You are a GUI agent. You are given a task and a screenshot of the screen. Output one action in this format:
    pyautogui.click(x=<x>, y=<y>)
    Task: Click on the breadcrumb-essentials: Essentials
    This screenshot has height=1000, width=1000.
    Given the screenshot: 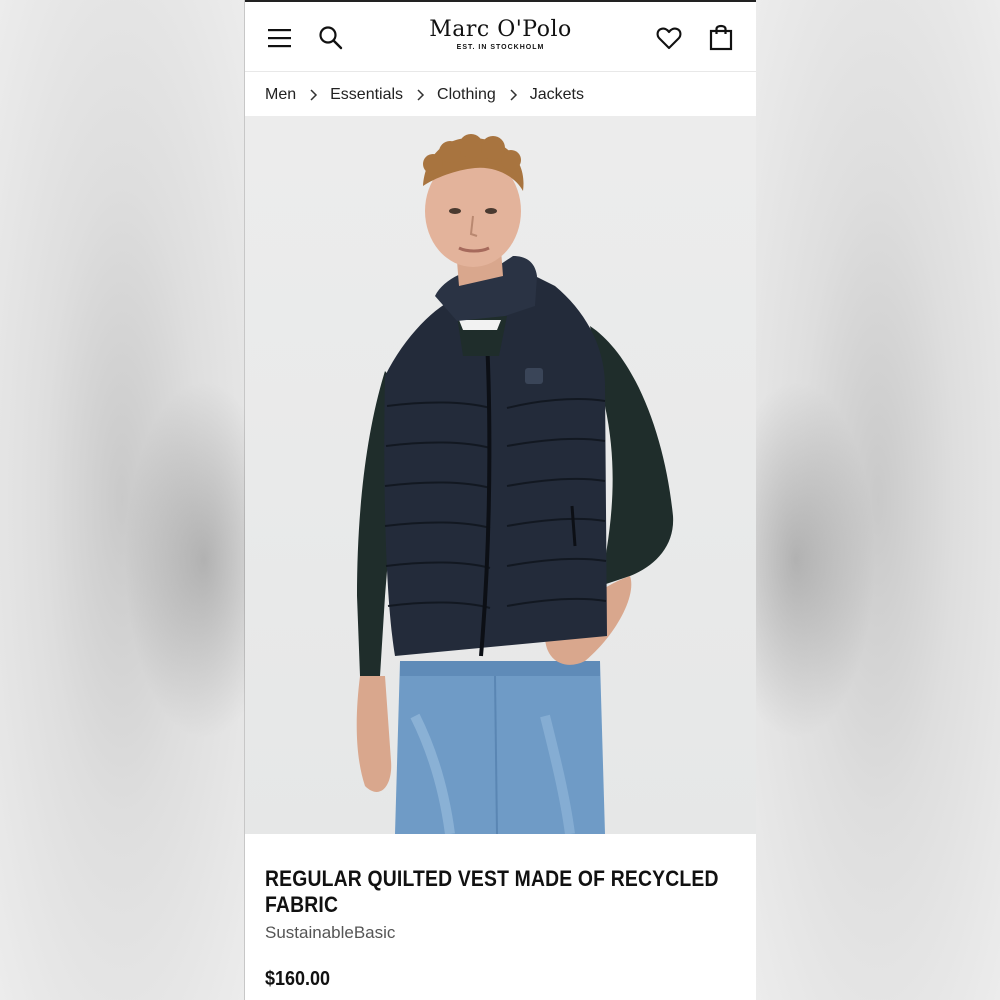 What is the action you would take?
    pyautogui.click(x=366, y=95)
    